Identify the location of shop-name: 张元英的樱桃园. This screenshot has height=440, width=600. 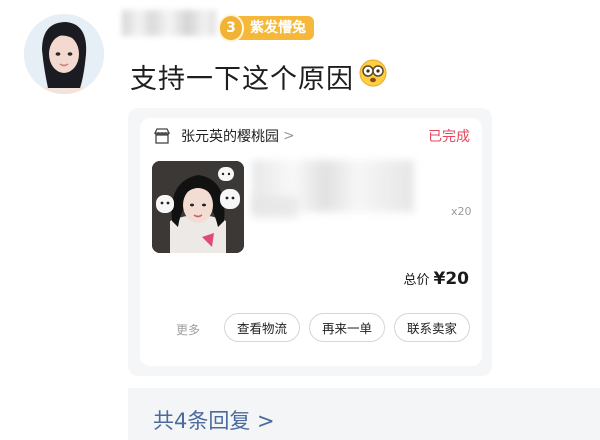
(230, 137).